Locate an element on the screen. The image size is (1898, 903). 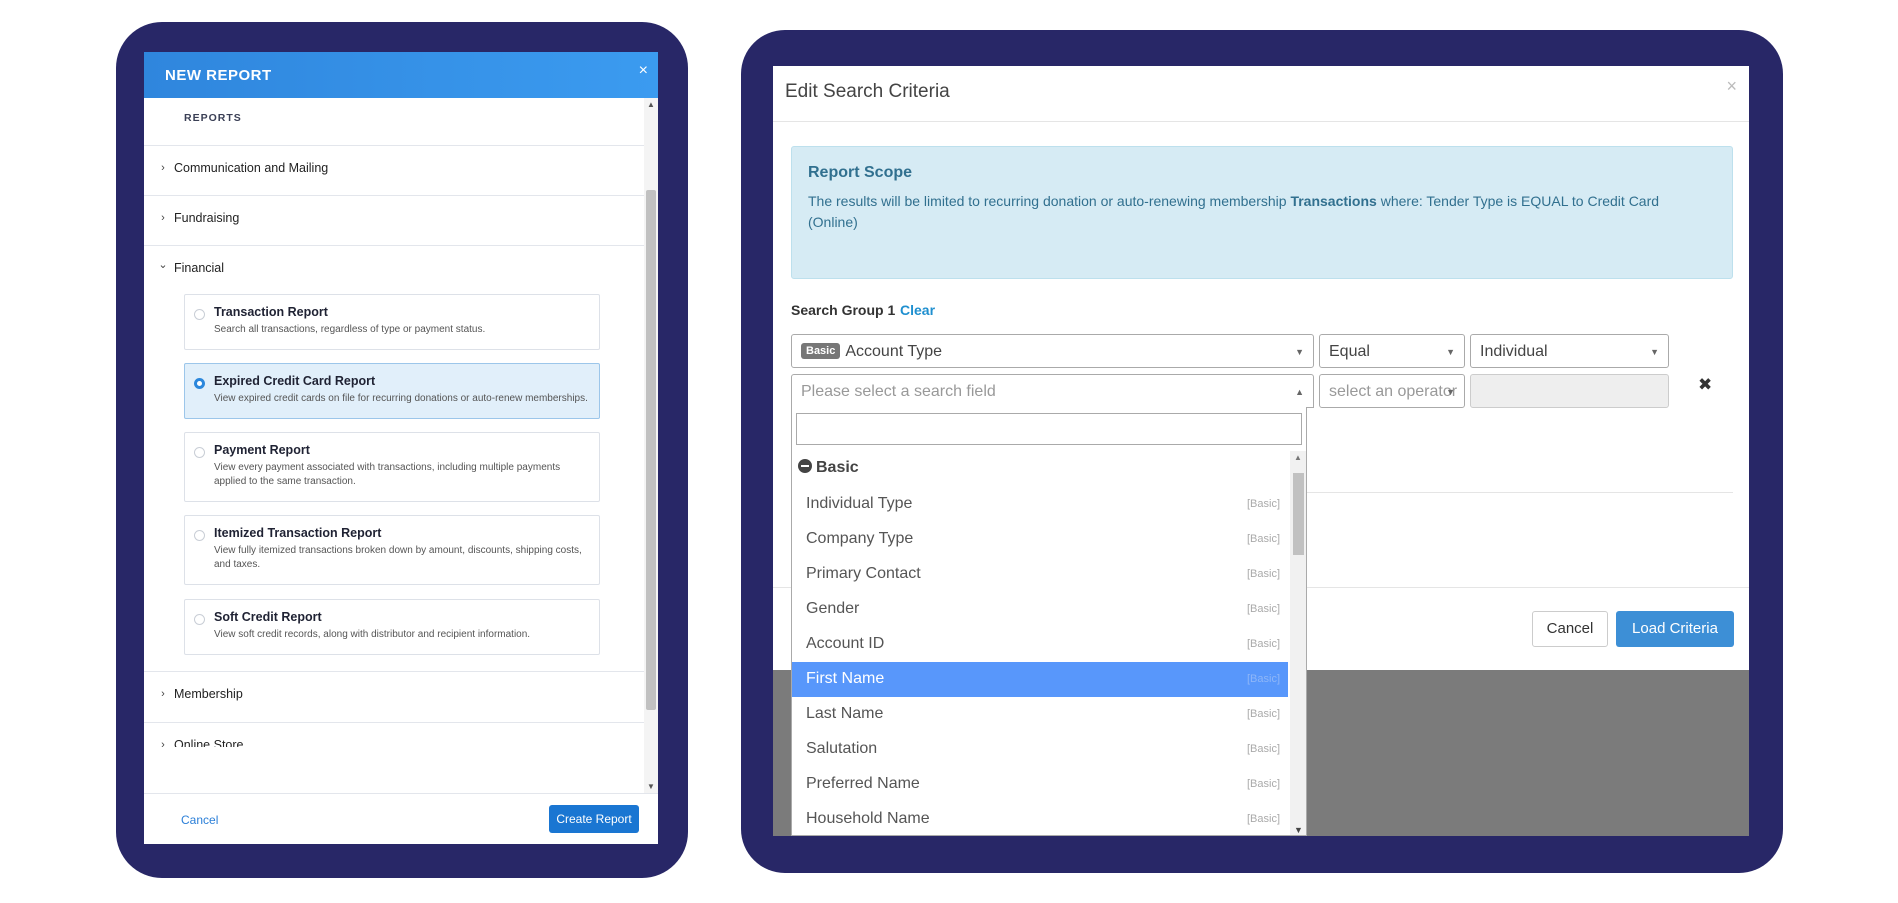
chevron-up-icon: ▲ is located at coordinates (1299, 392).